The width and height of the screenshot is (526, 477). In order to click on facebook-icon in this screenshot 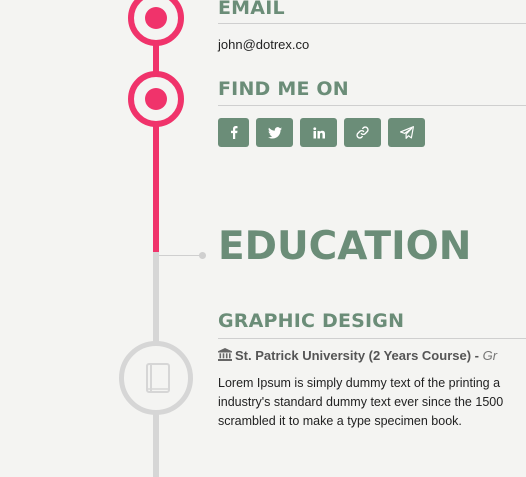, I will do `click(233, 132)`.